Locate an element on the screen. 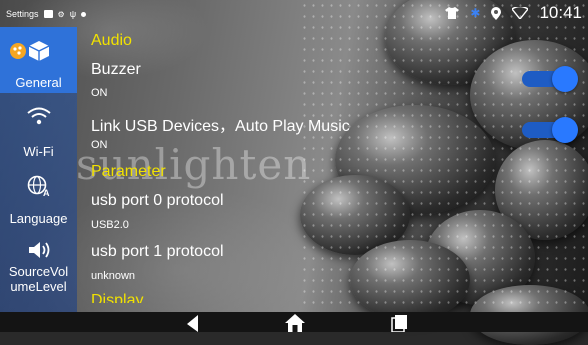  bluetooth-icon: ✱ is located at coordinates (475, 13).